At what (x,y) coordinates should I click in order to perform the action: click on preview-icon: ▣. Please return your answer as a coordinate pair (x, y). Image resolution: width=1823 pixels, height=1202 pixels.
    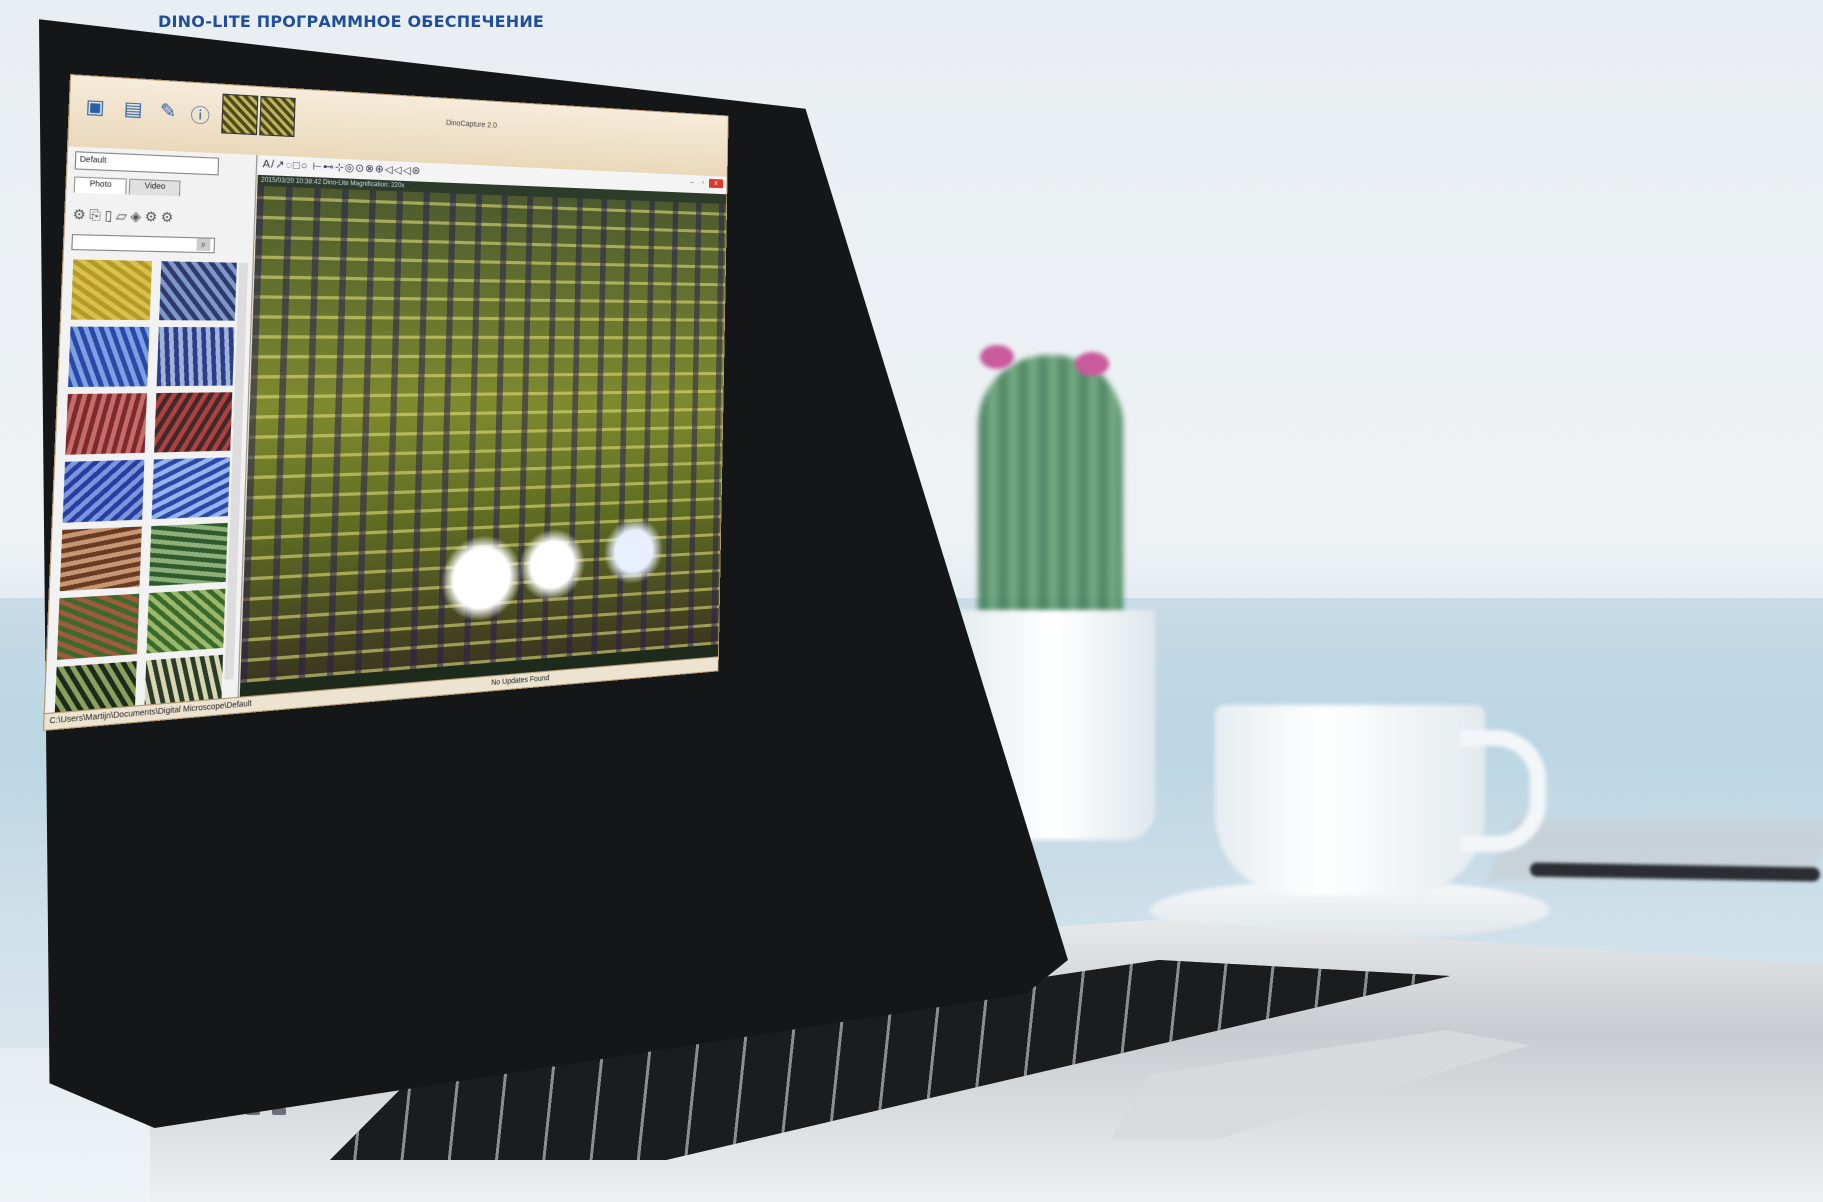
    Looking at the image, I should click on (95, 107).